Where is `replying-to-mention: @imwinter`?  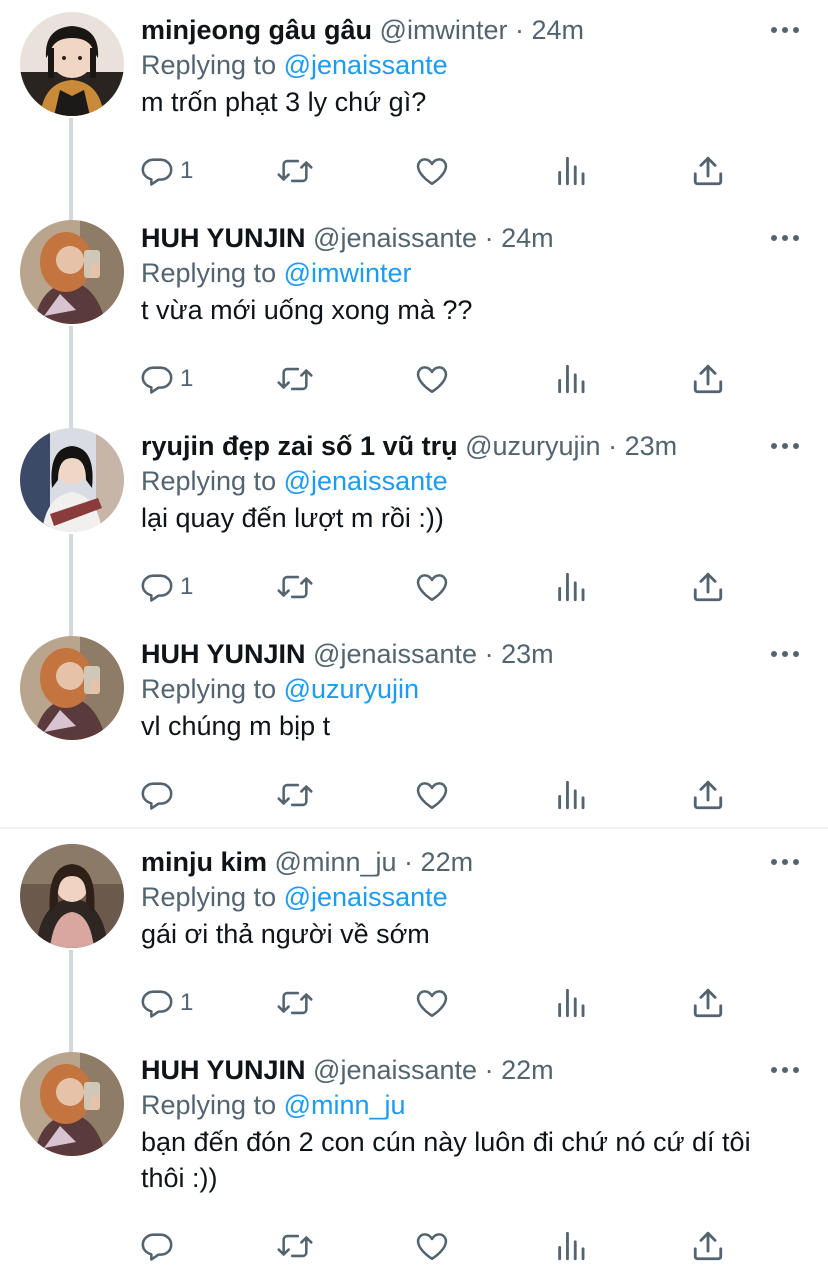
replying-to-mention: @imwinter is located at coordinates (348, 273).